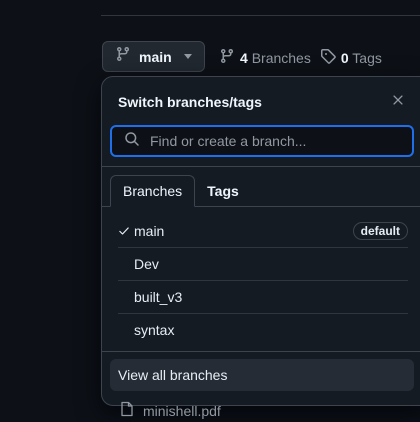 This screenshot has width=420, height=422. I want to click on branch-search-input, so click(275, 141).